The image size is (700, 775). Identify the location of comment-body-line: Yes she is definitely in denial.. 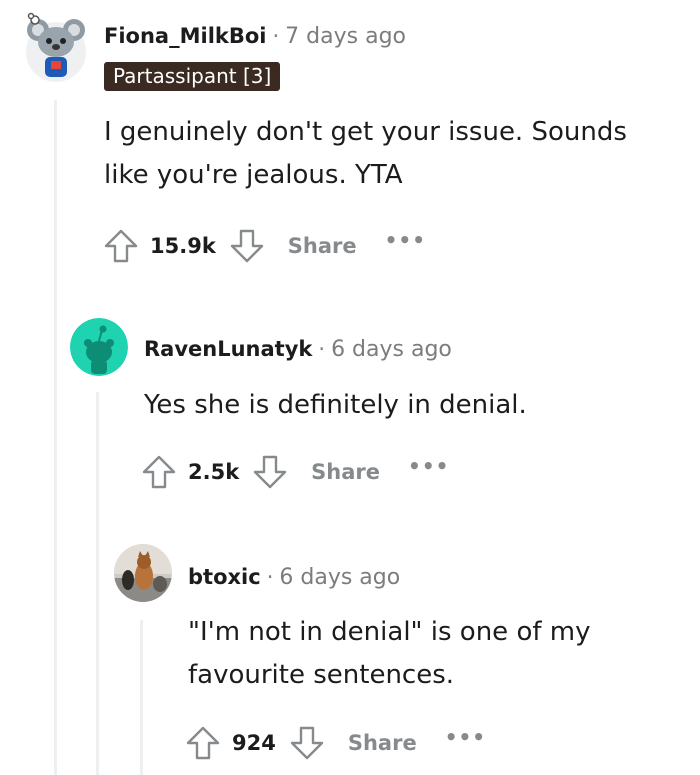
(335, 405).